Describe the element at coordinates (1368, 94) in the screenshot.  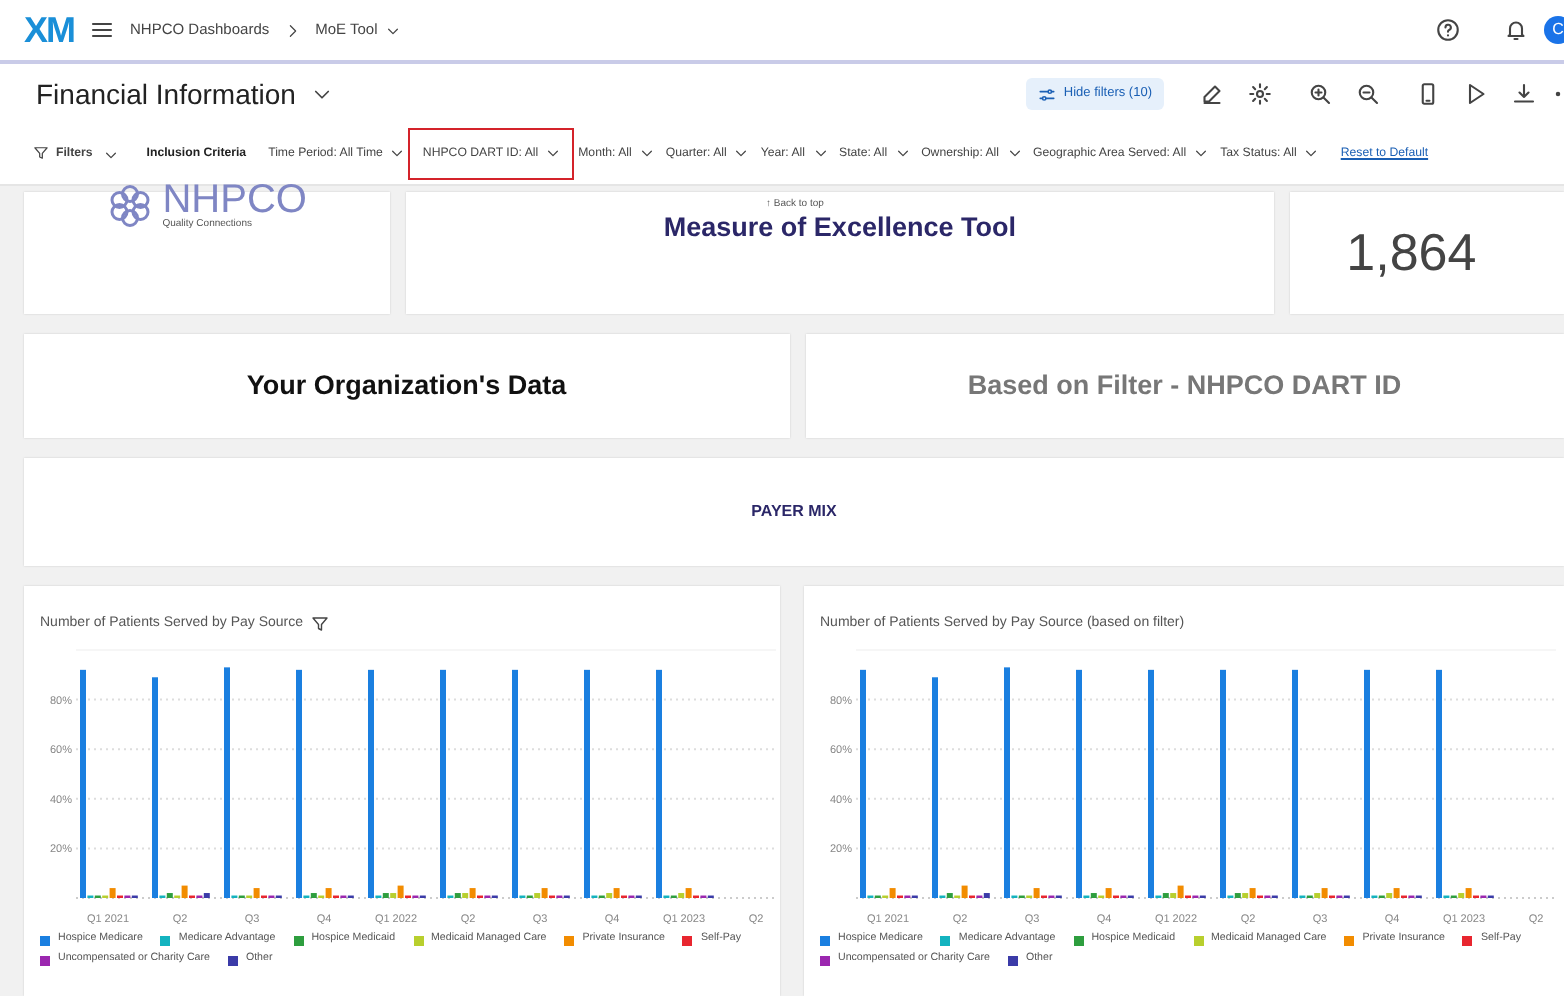
I see `zoom-out-icon` at that location.